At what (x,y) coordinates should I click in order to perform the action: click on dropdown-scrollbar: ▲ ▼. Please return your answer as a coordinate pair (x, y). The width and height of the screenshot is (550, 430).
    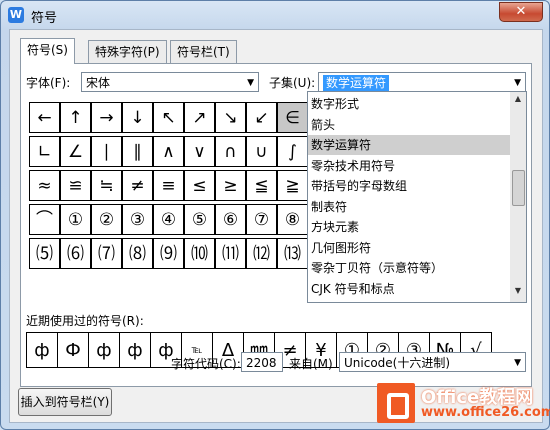
    Looking at the image, I should click on (518, 197).